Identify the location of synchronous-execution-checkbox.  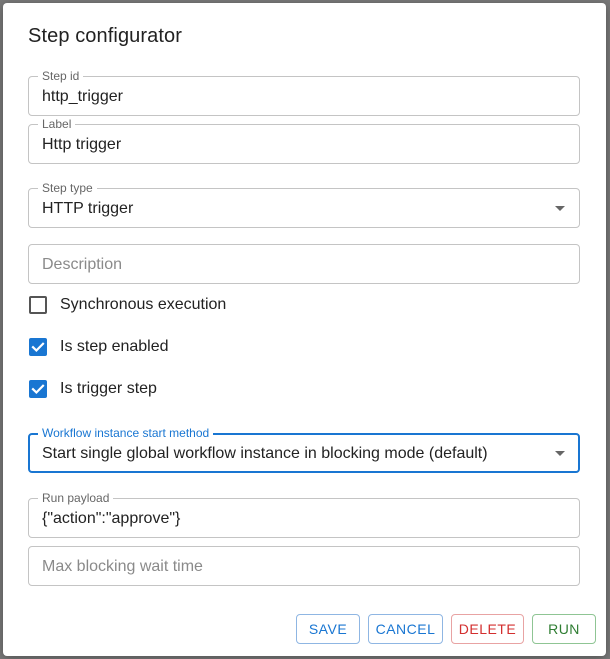
(38, 305).